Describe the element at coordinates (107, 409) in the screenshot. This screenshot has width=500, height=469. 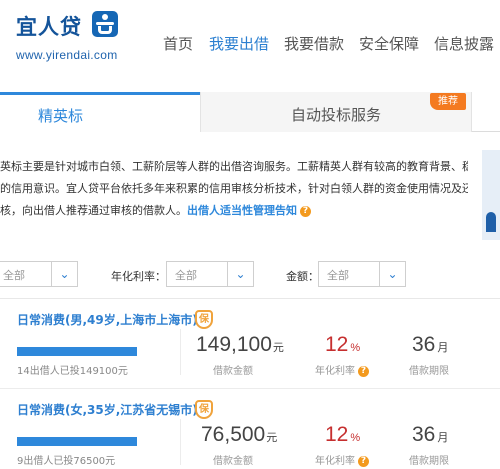
I see `loan-title-link: 日常消费(女,35岁,江苏省无锡市)` at that location.